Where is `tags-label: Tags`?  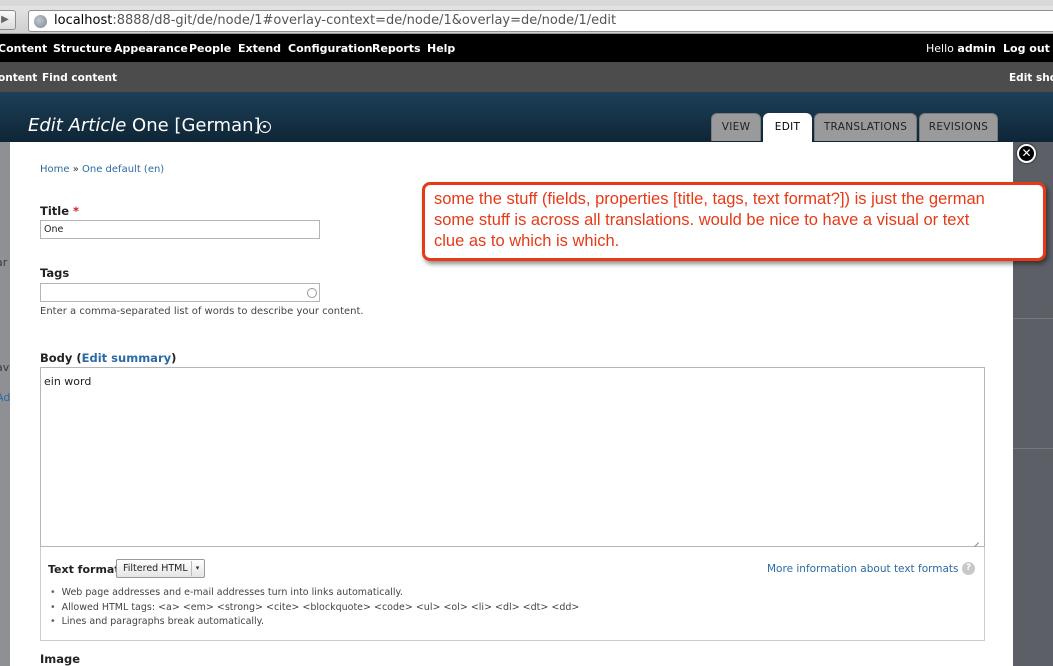
tags-label: Tags is located at coordinates (55, 273).